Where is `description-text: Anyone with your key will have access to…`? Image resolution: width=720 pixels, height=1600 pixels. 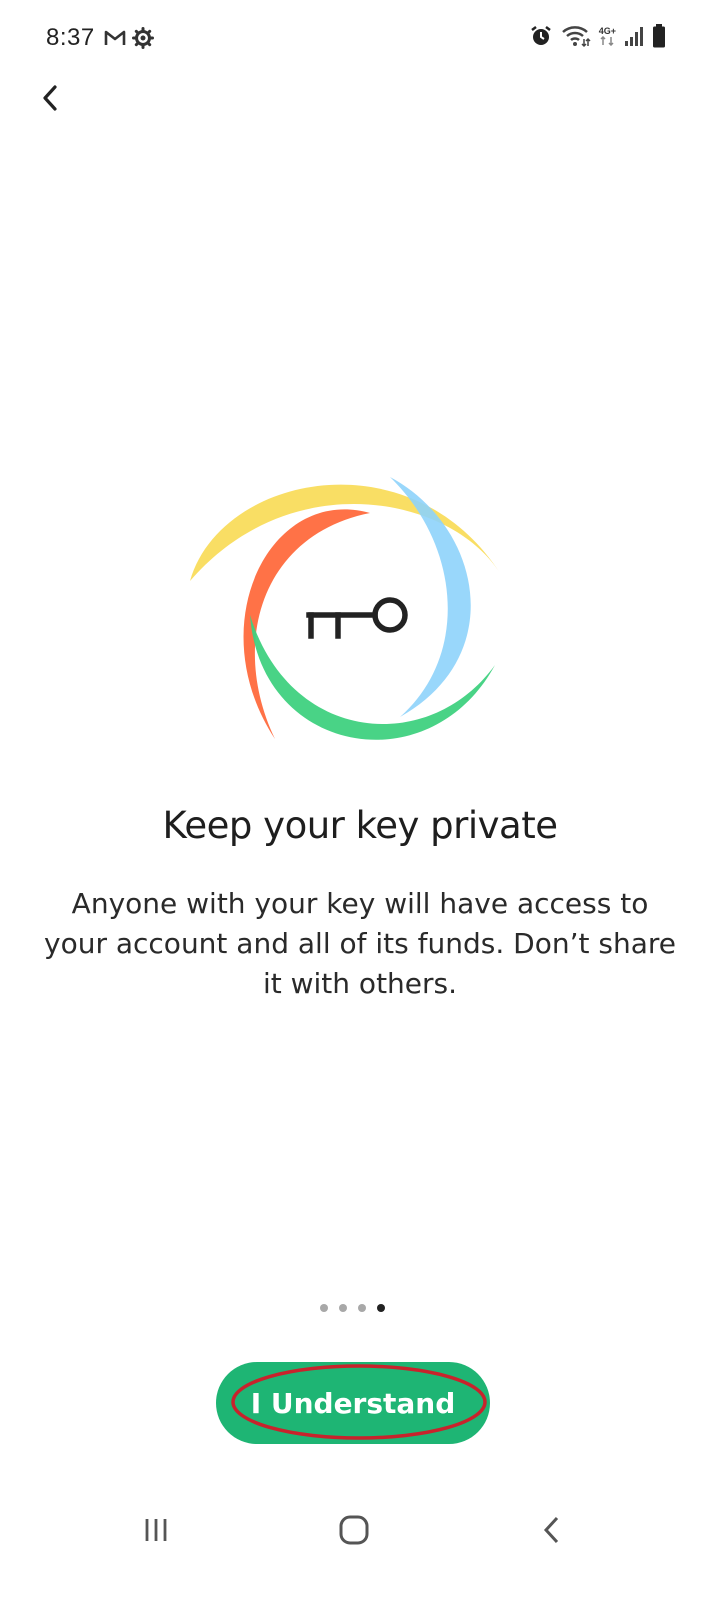
description-text: Anyone with your key will have access to… is located at coordinates (360, 943).